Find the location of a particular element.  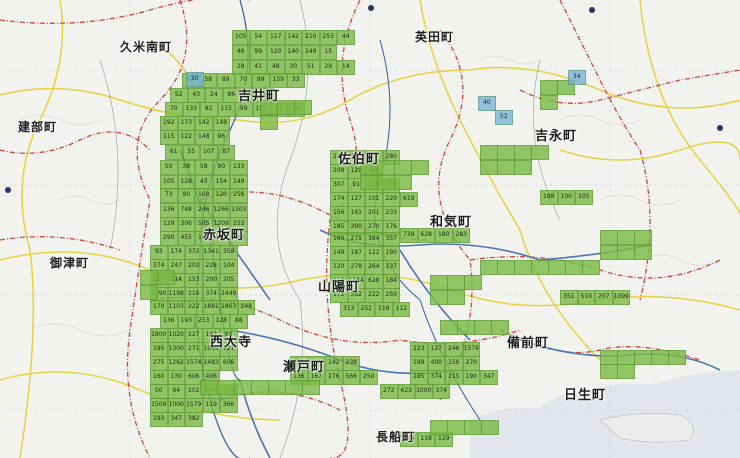

grid-cell: 173 is located at coordinates (186, 123).